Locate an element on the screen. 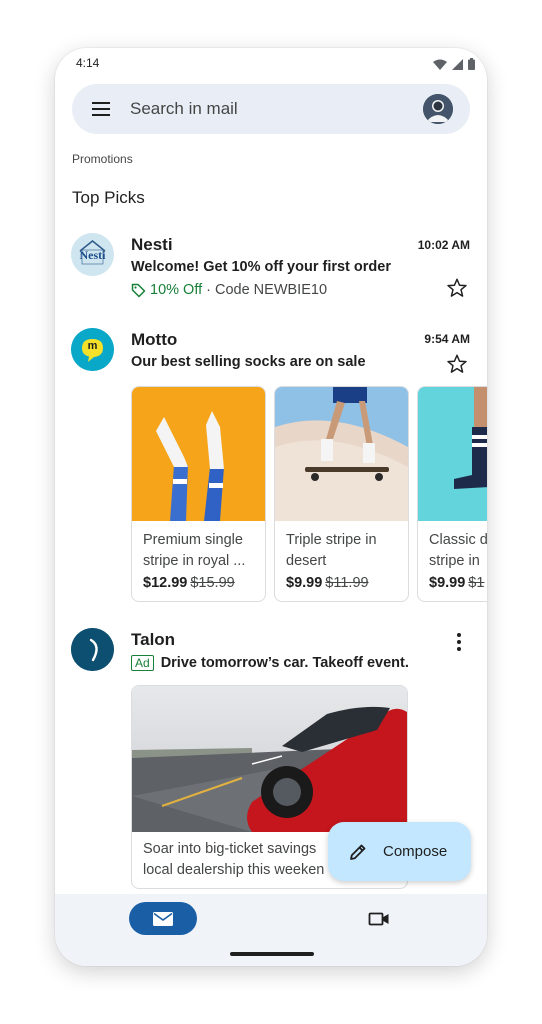 Image resolution: width=542 pixels, height=1024 pixels. ad-text-line2: local dealership this weeken is located at coordinates (234, 870).